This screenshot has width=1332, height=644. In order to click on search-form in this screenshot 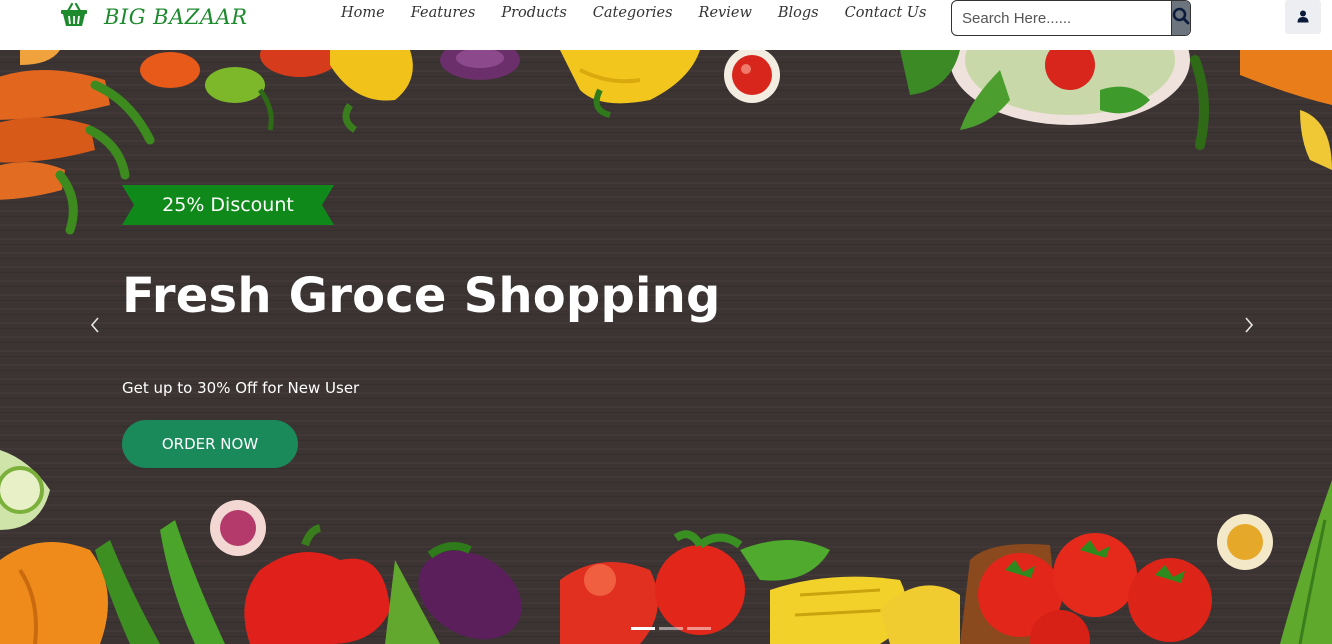, I will do `click(1071, 18)`.